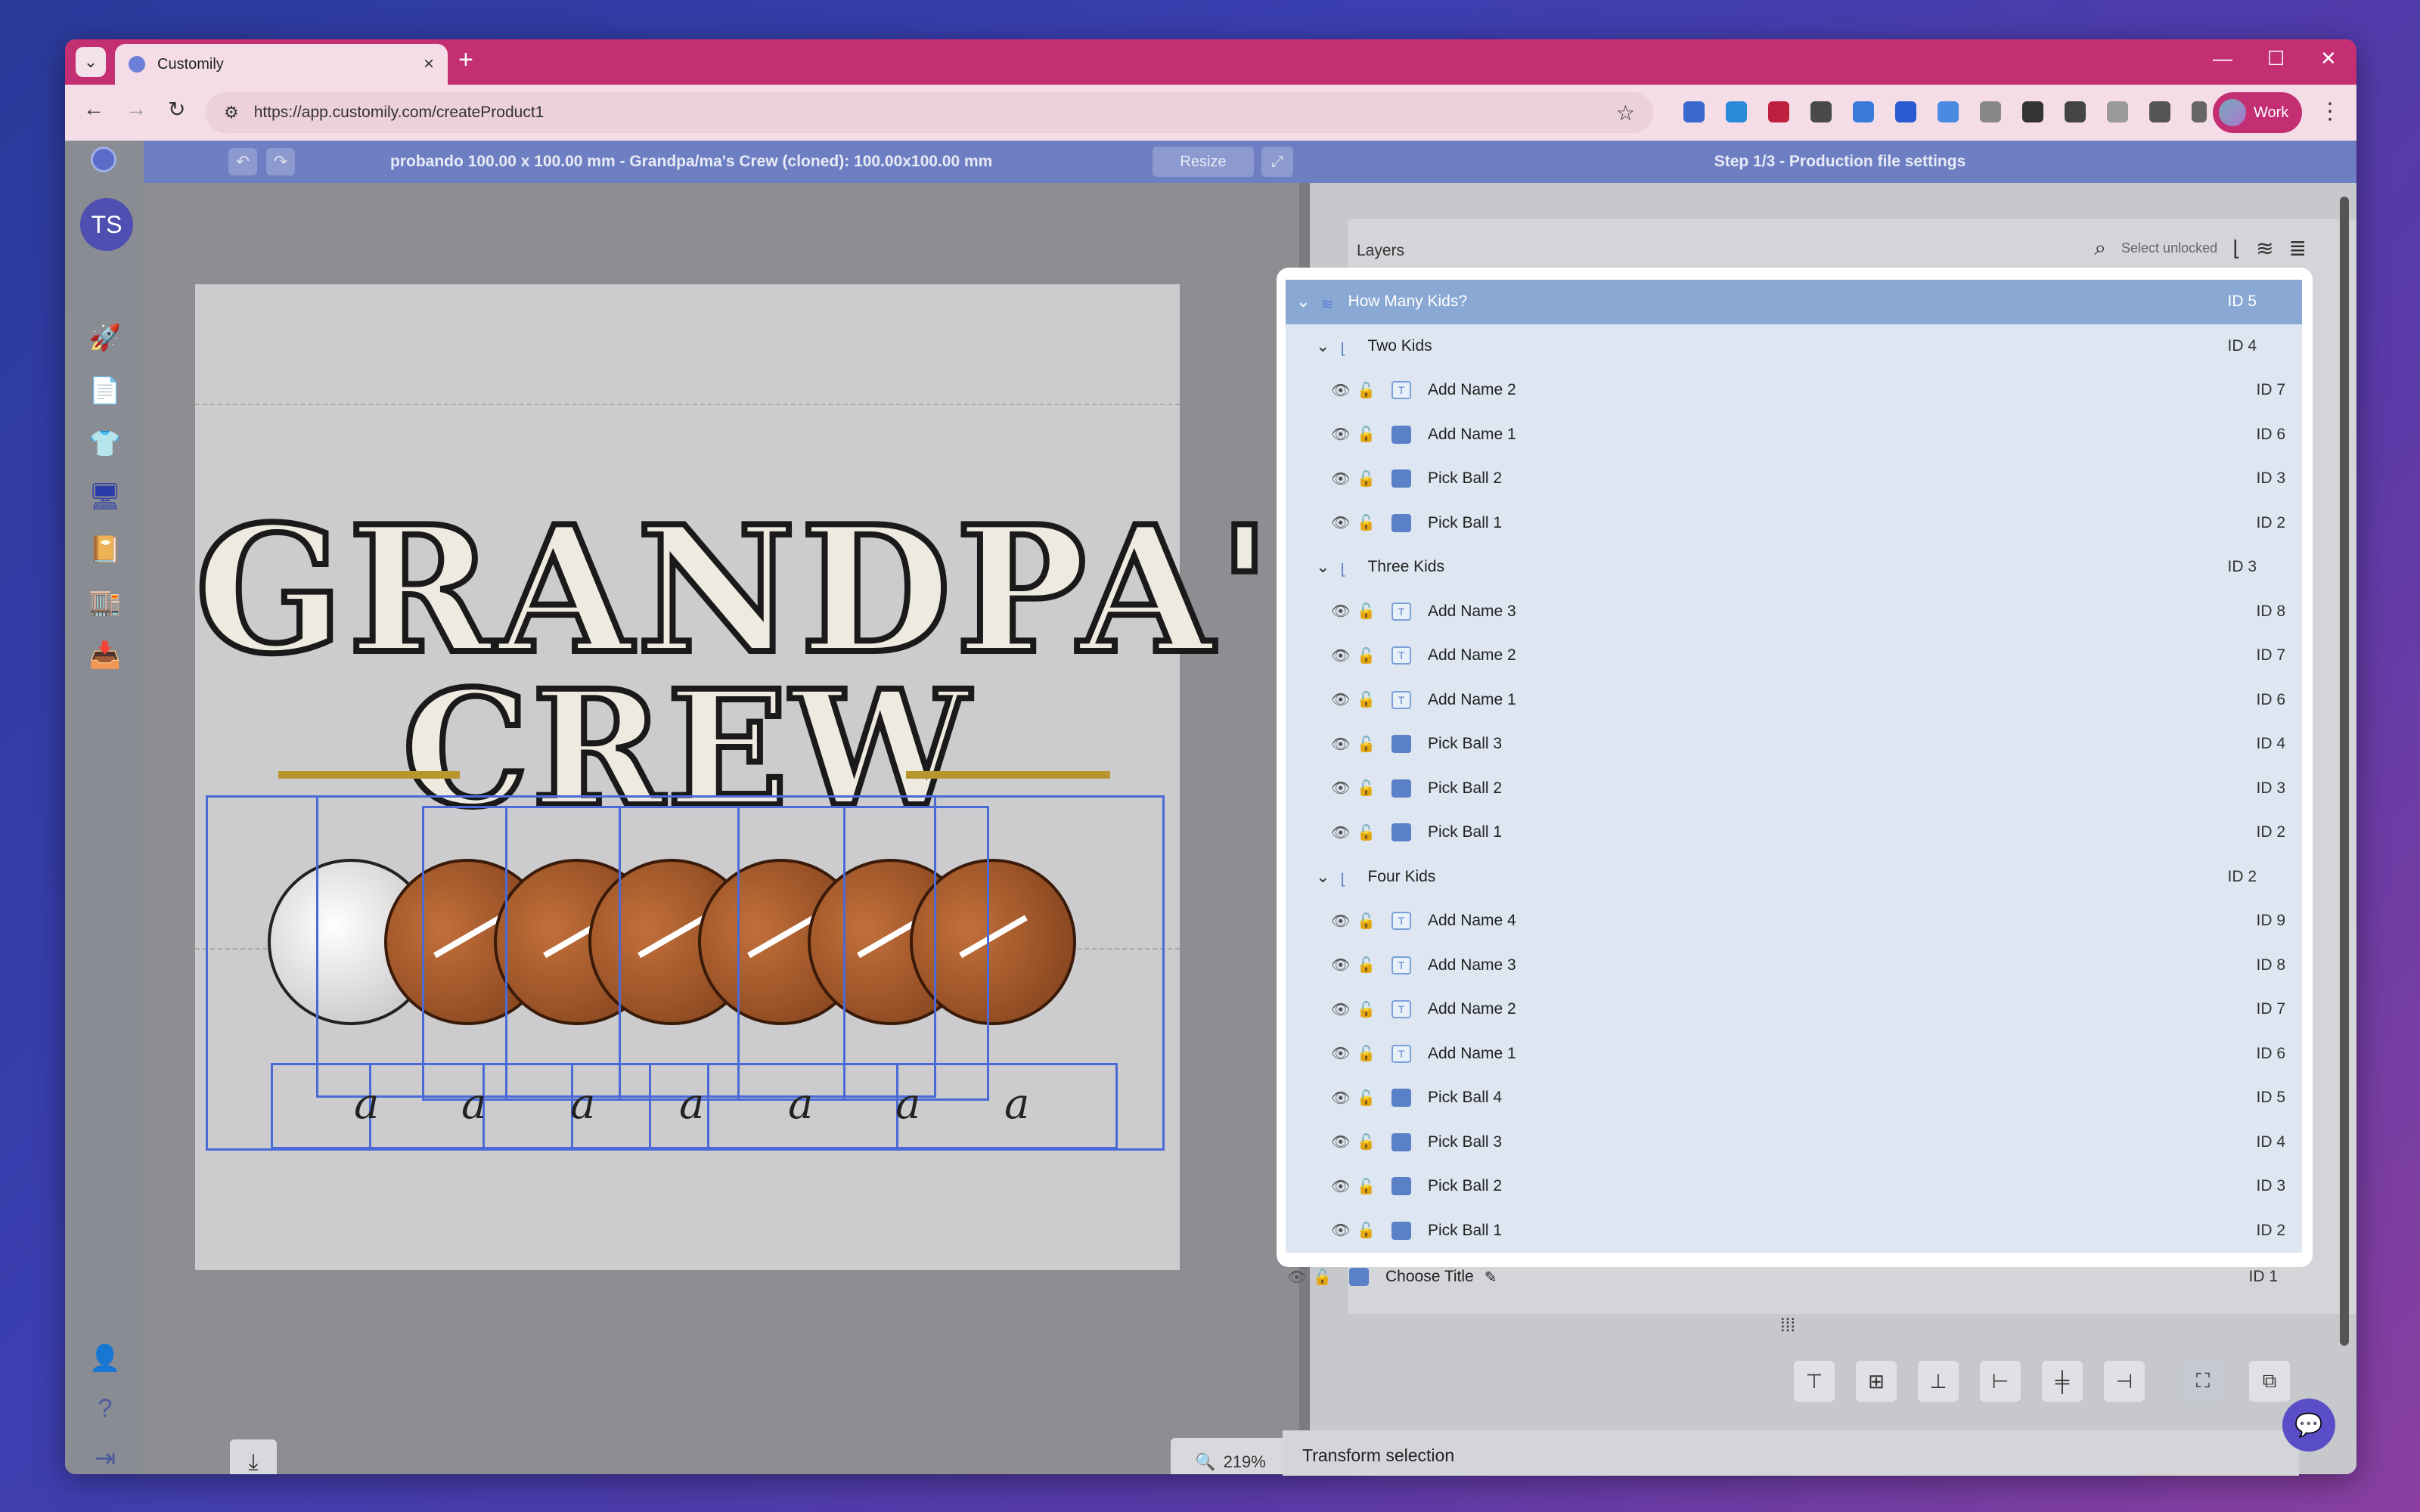 The image size is (2420, 1512). What do you see at coordinates (2117, 111) in the screenshot?
I see `shield-extension-icon` at bounding box center [2117, 111].